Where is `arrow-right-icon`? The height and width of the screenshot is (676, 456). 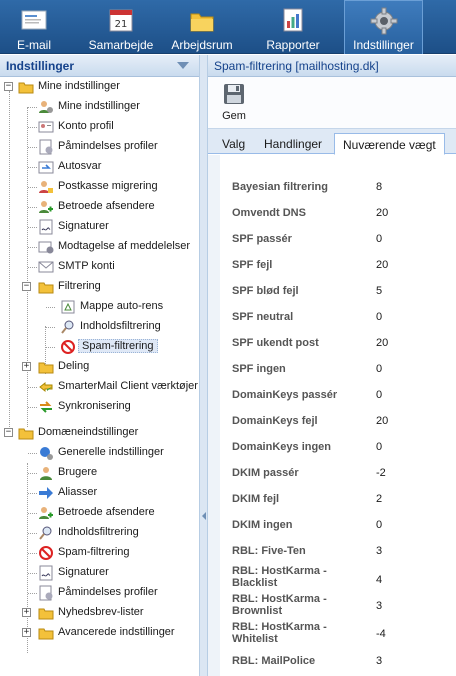
arrow-right-icon is located at coordinates (46, 493).